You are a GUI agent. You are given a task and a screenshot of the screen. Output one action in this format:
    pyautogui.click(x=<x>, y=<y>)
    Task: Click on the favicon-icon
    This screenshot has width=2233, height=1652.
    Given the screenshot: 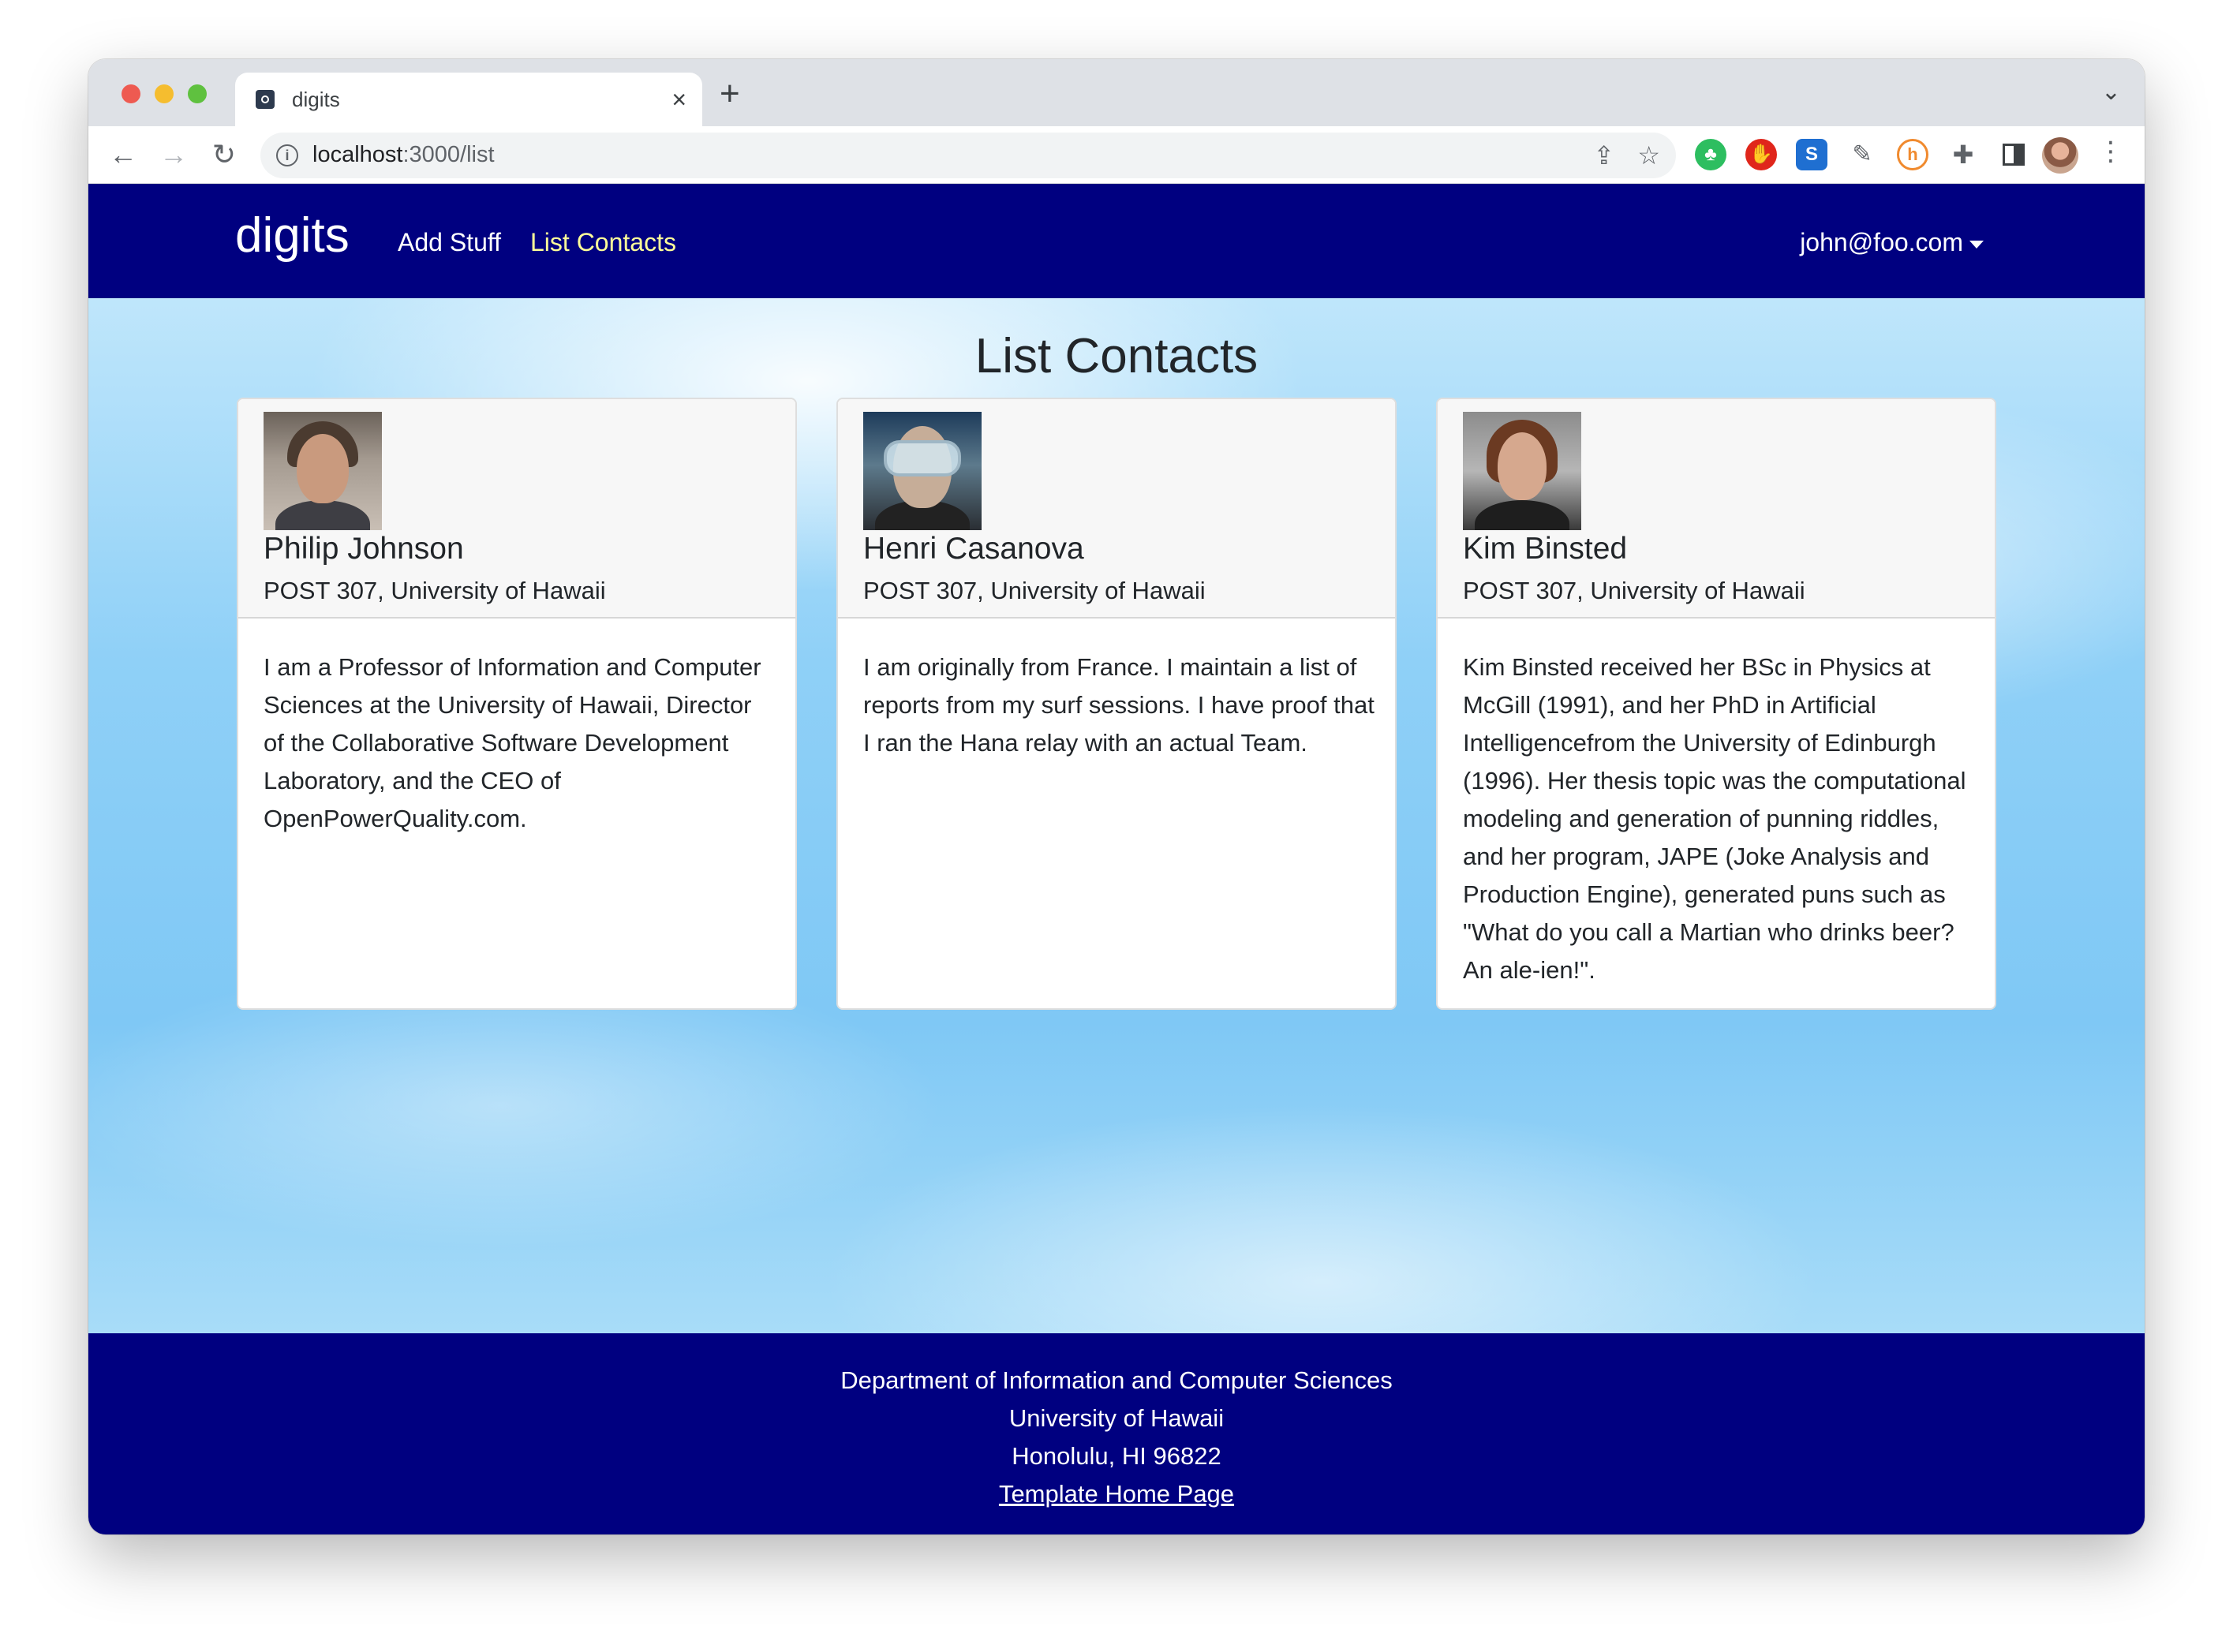 What is the action you would take?
    pyautogui.click(x=265, y=99)
    